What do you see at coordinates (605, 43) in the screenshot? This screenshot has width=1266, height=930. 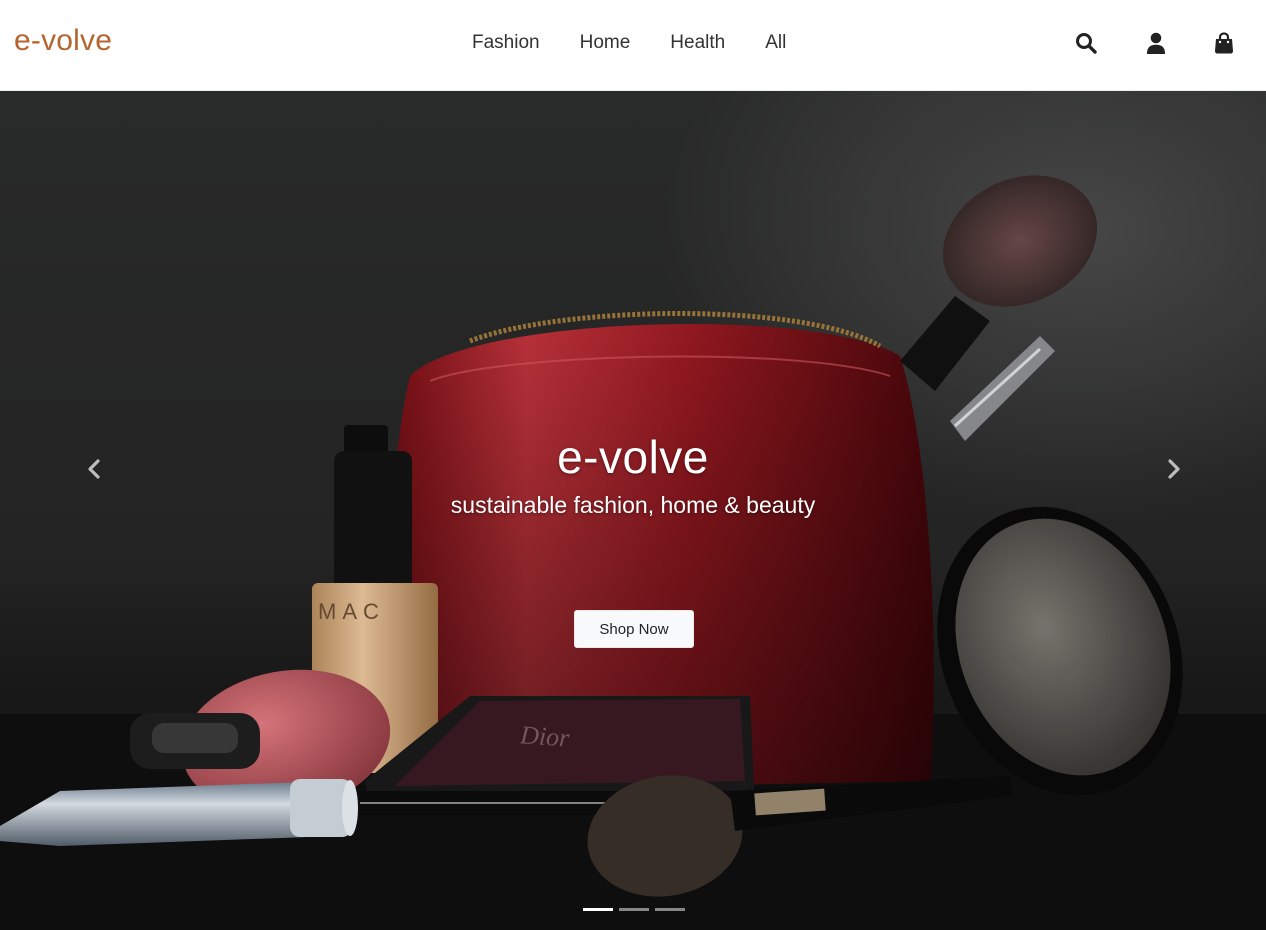 I see `nav-link-home: Home` at bounding box center [605, 43].